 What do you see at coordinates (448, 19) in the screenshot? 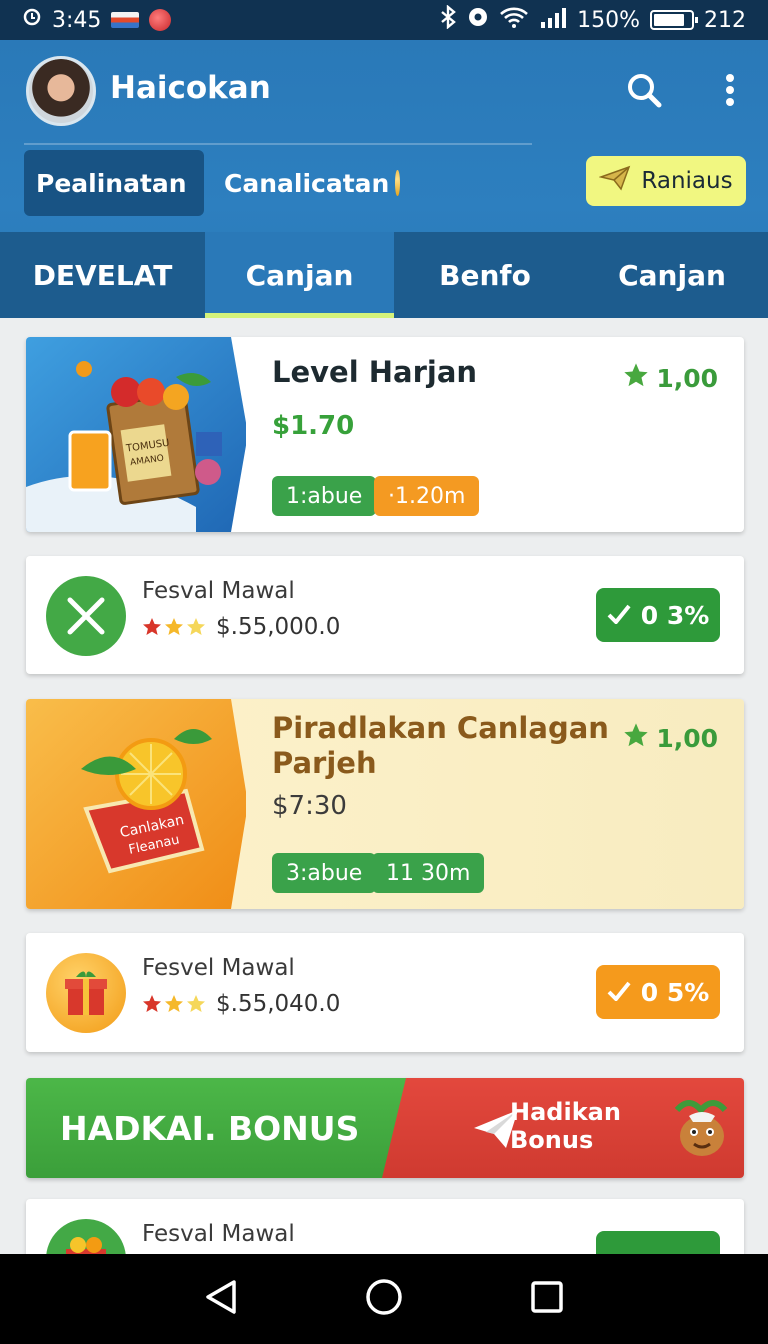
I see `bluetooth-icon` at bounding box center [448, 19].